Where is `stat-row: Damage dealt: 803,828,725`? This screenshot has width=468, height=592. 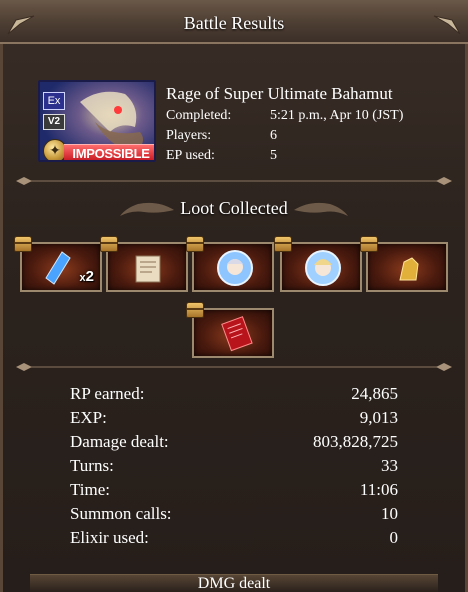 stat-row: Damage dealt: 803,828,725 is located at coordinates (235, 444).